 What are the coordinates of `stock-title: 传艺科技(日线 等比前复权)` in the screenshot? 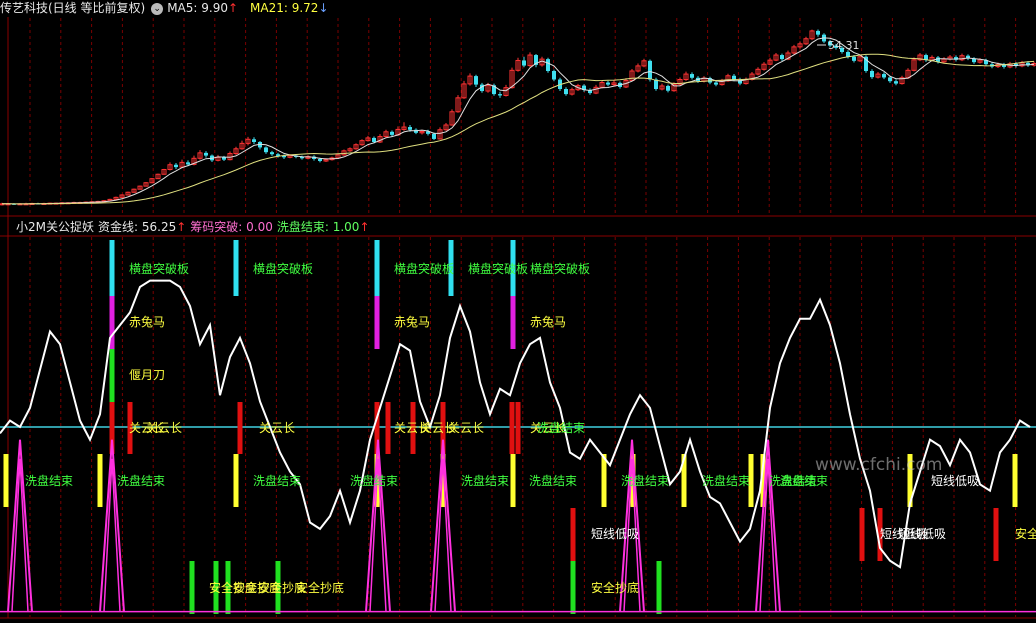 It's located at (73, 8).